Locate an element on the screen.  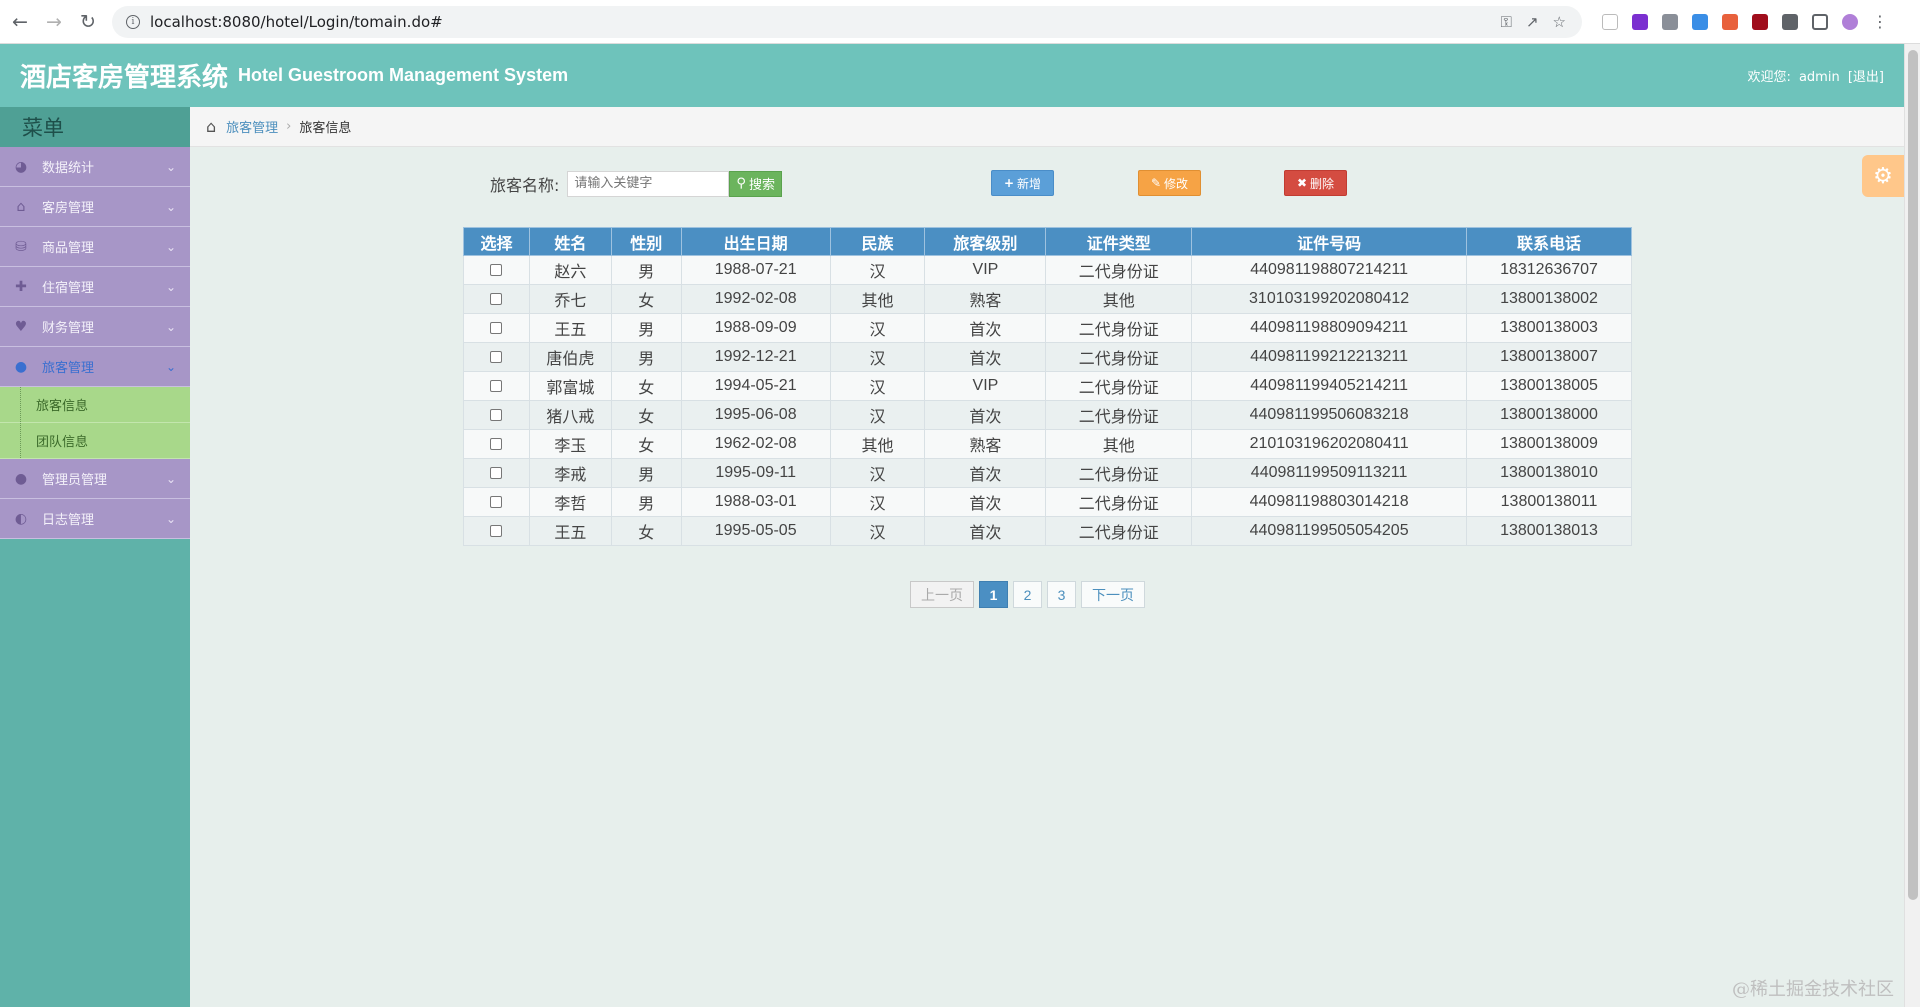
extension-purple-icon is located at coordinates (1640, 21).